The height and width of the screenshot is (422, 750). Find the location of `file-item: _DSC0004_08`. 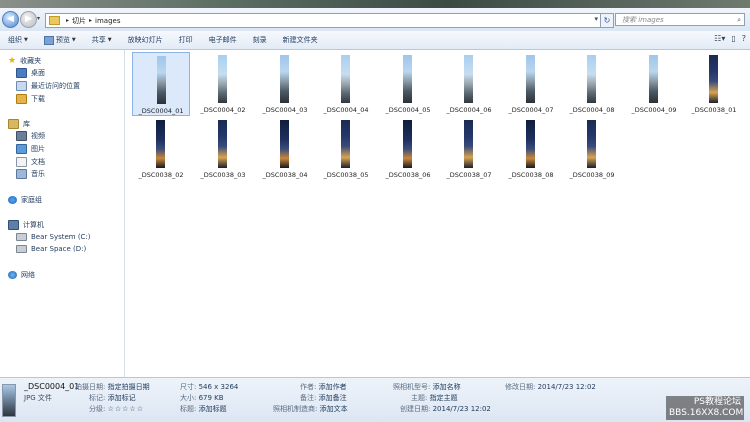

file-item: _DSC0004_08 is located at coordinates (592, 84).